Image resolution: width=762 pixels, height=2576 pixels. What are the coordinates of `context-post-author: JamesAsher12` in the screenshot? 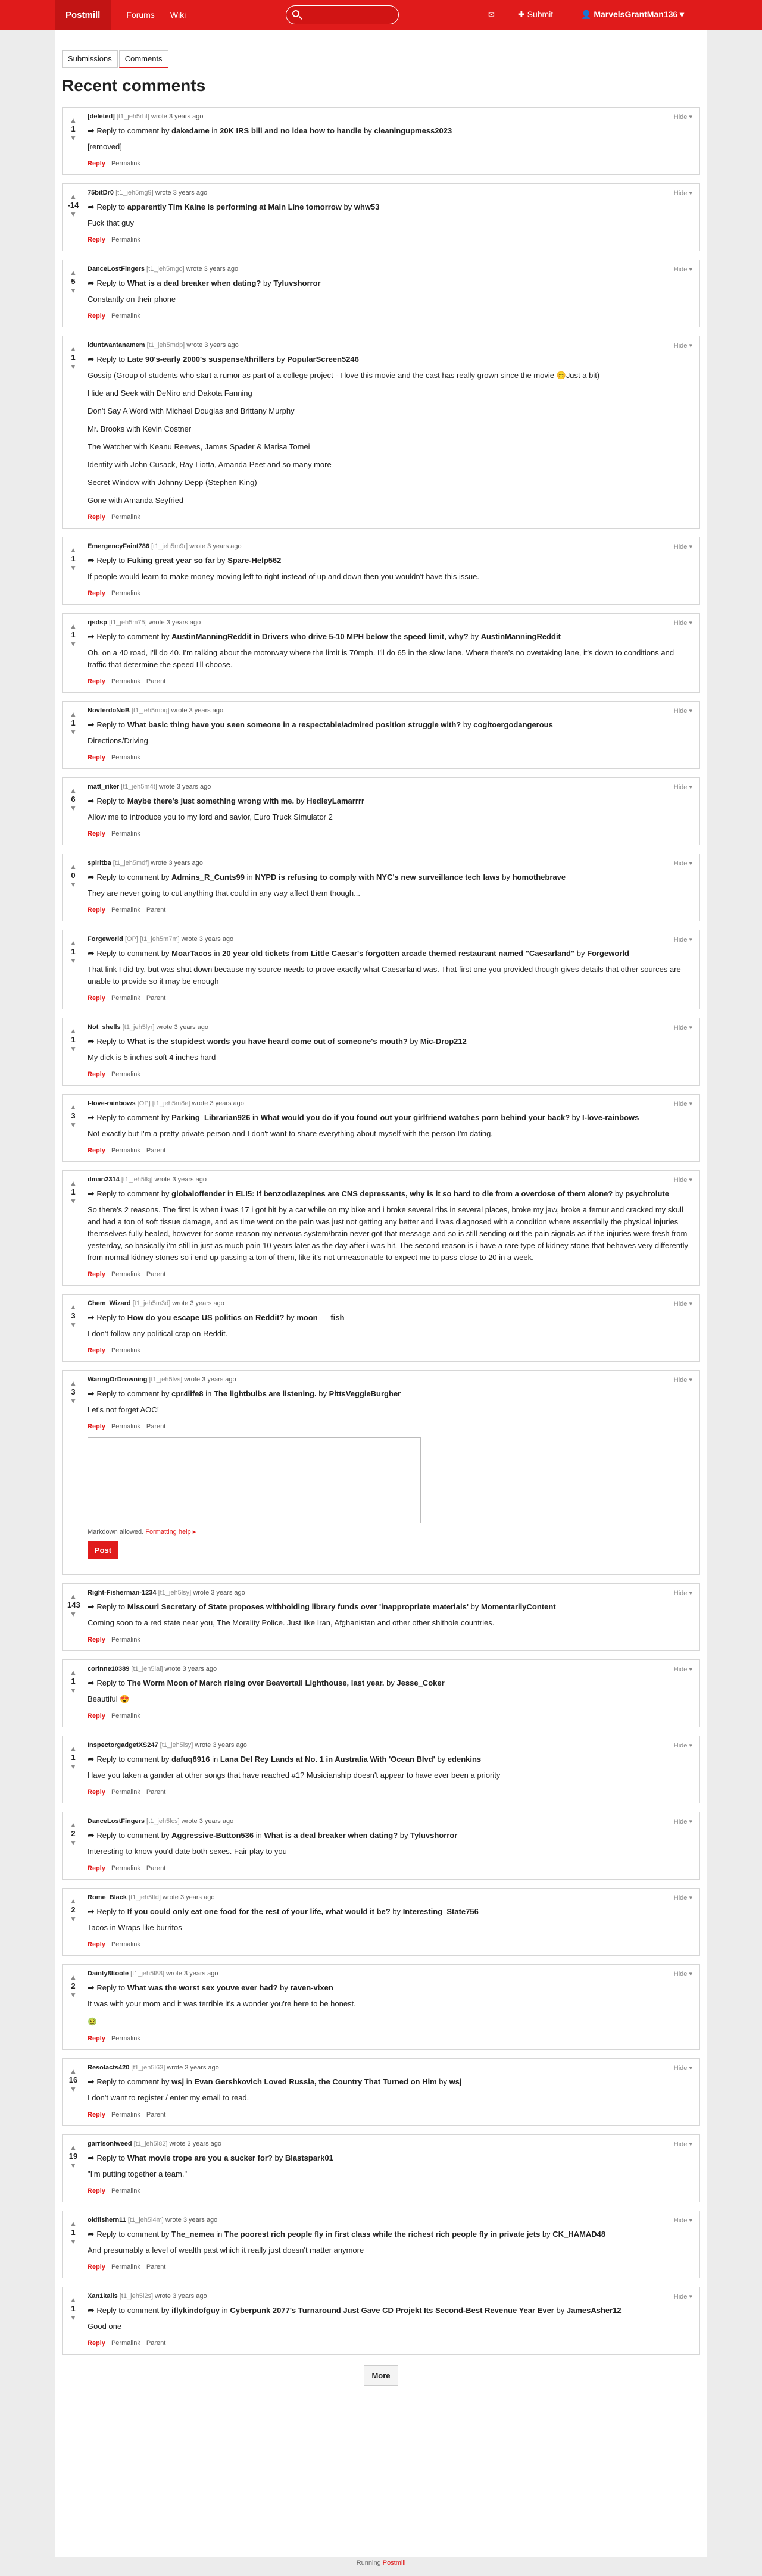 It's located at (594, 2310).